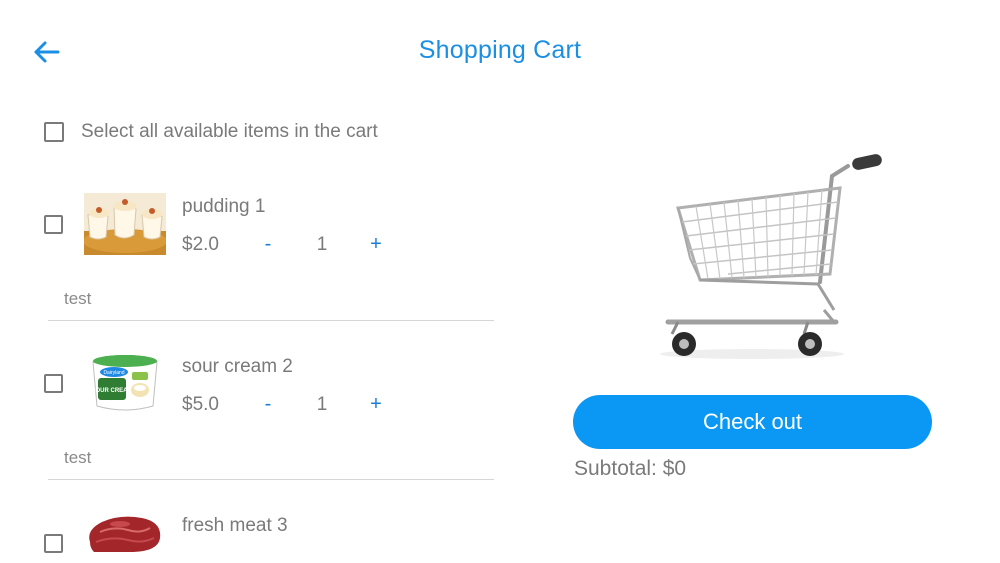  I want to click on svg-text: Dairyland, so click(113, 373).